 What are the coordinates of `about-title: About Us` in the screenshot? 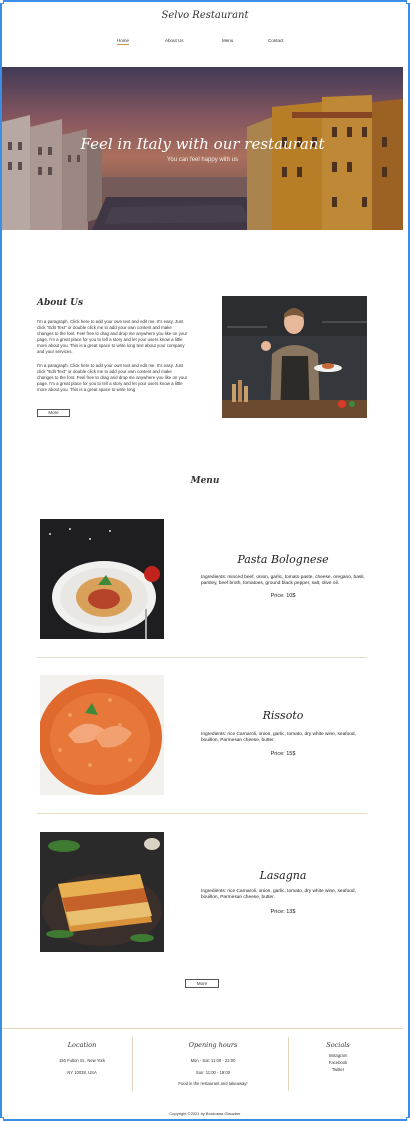 It's located at (60, 303).